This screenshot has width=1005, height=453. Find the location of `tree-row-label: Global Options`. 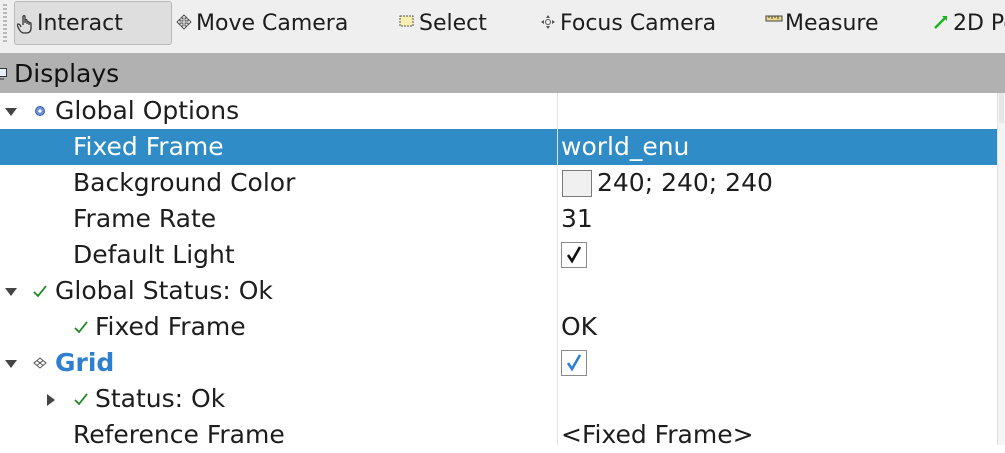

tree-row-label: Global Options is located at coordinates (147, 110).